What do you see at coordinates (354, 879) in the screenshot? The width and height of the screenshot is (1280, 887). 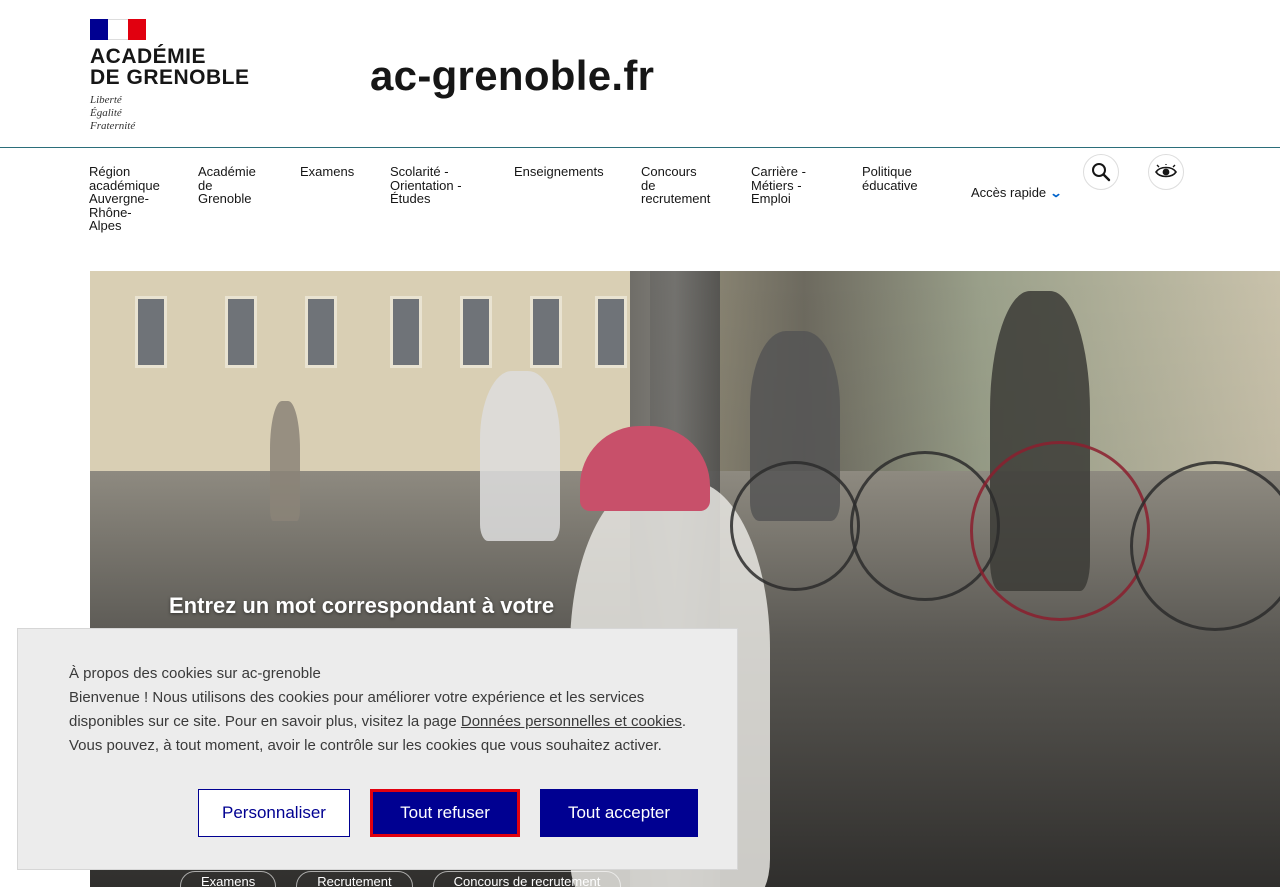 I see `quick-link-recrutement: Recrutement` at bounding box center [354, 879].